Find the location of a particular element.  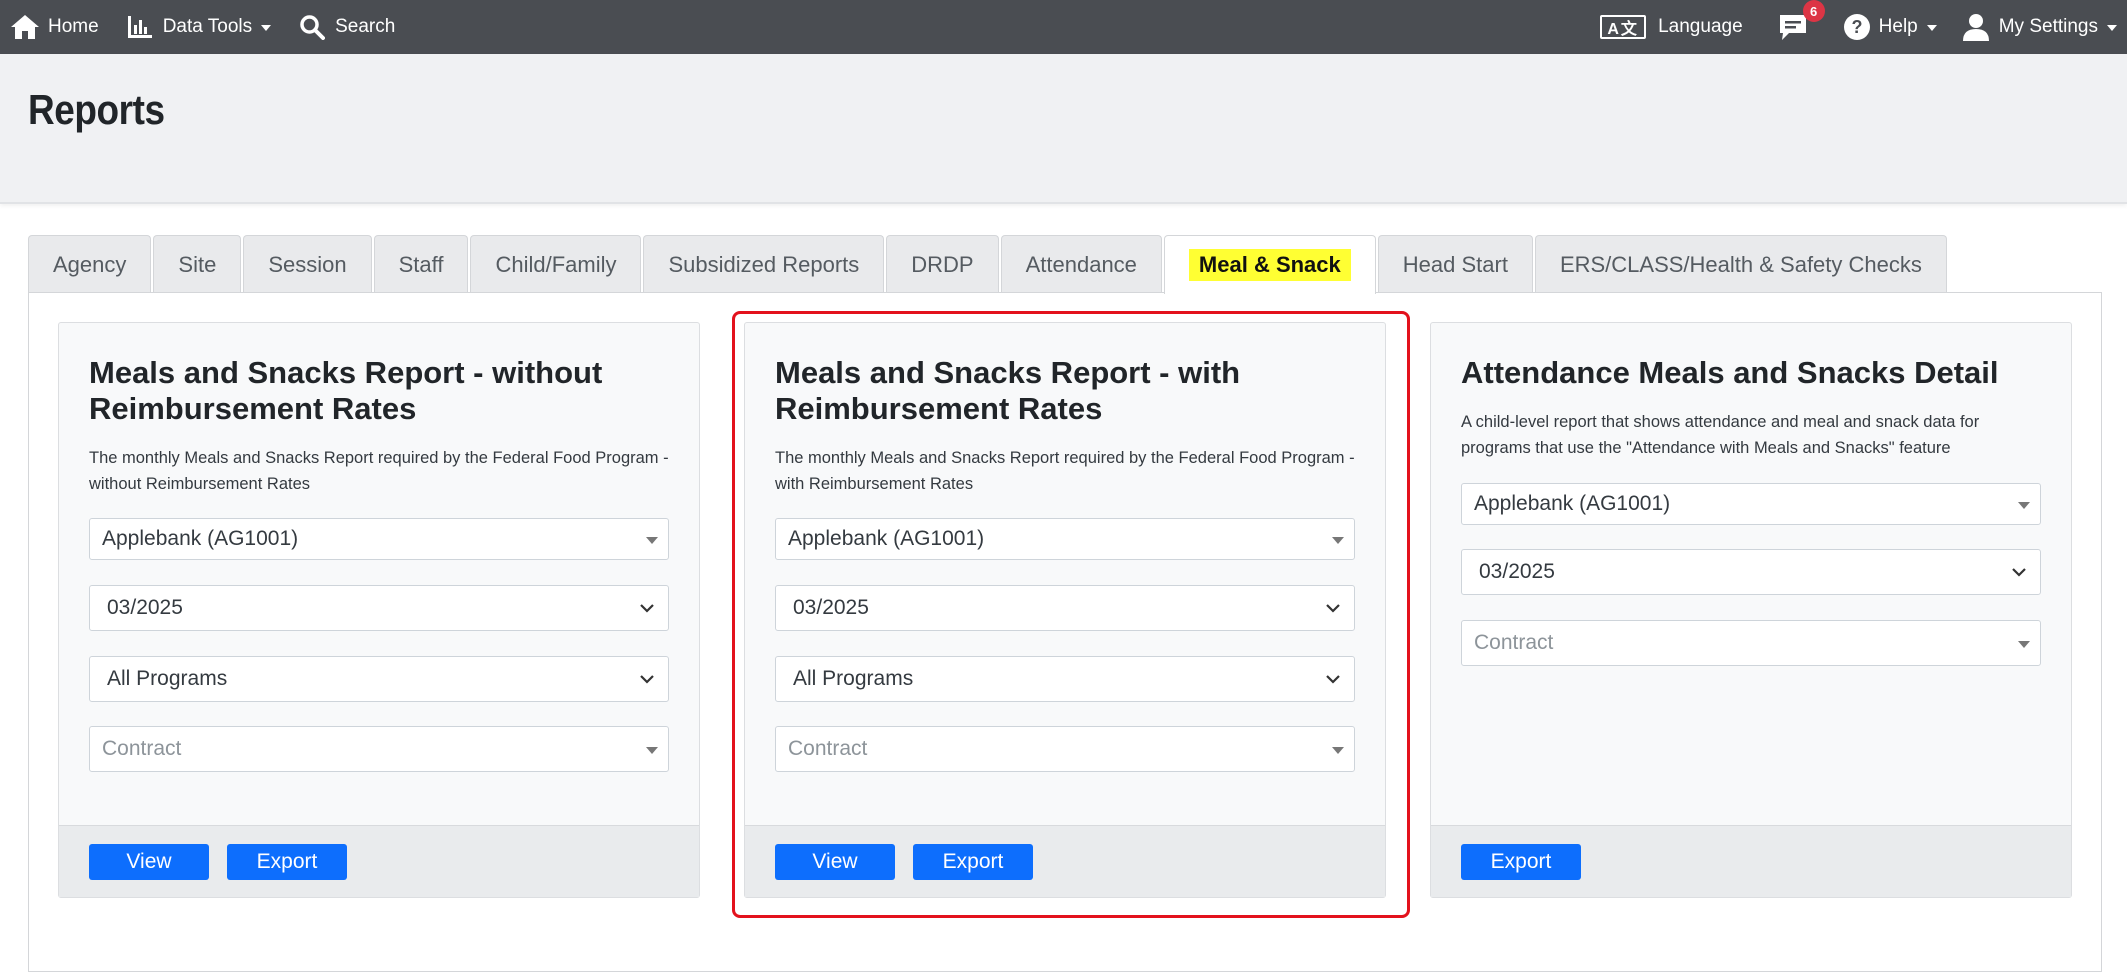

tab-site: Site is located at coordinates (197, 264).